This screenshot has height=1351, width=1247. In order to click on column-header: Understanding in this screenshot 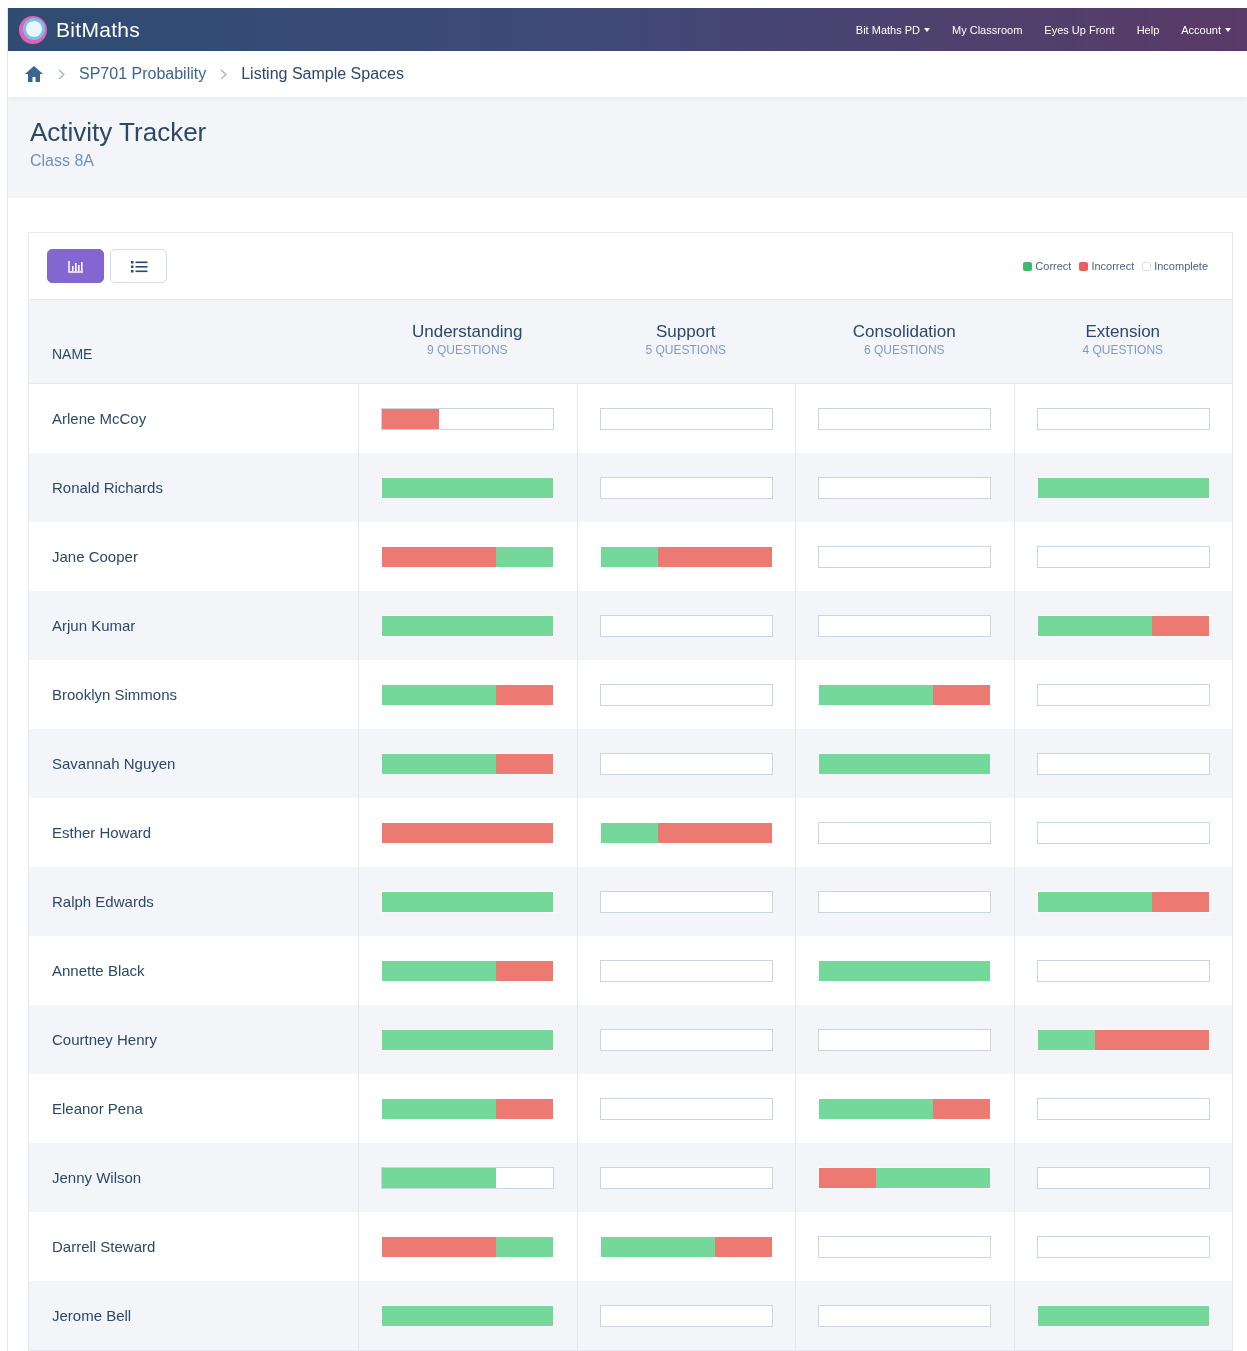, I will do `click(467, 332)`.